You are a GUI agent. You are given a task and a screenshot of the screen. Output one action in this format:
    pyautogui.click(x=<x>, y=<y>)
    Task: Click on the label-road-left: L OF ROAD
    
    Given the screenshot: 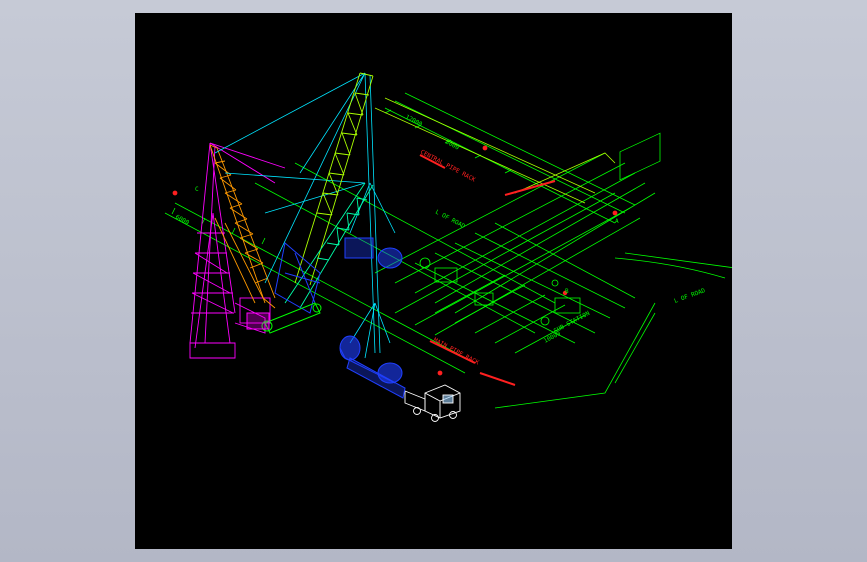 What is the action you would take?
    pyautogui.click(x=450, y=220)
    